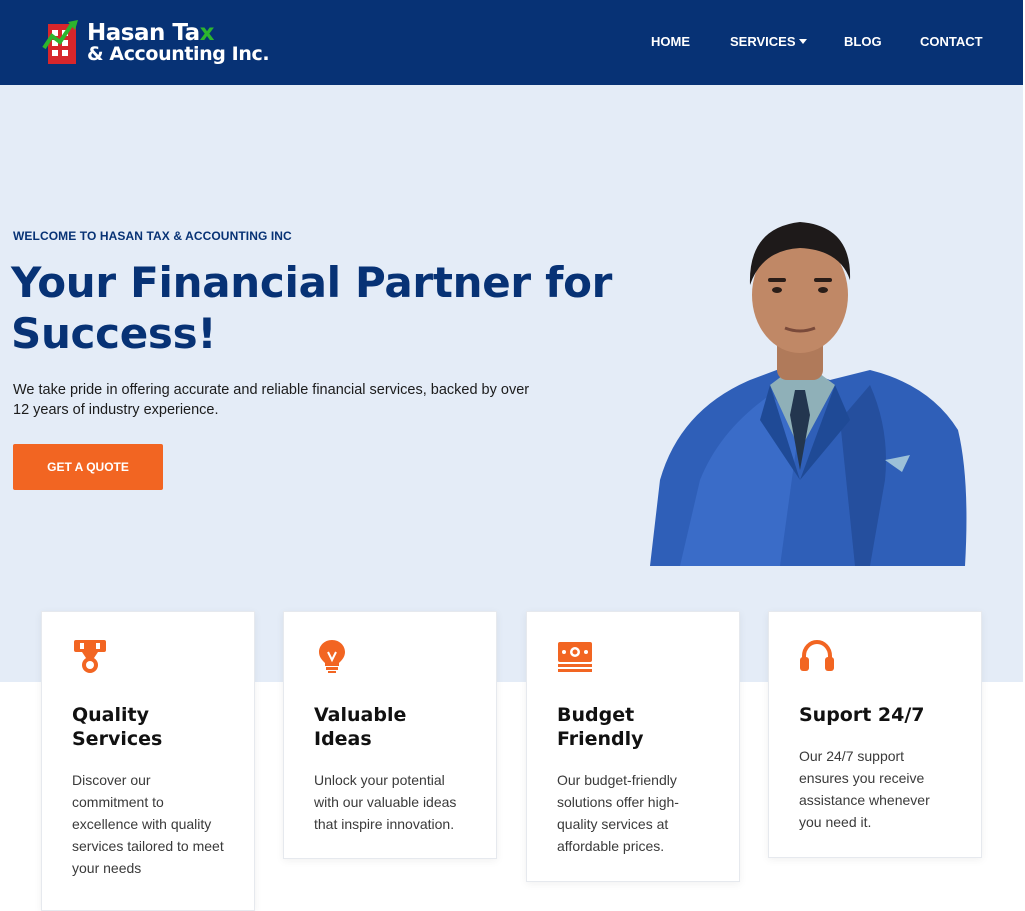 This screenshot has width=1025, height=911. Describe the element at coordinates (808, 394) in the screenshot. I see `advisor-portrait` at that location.